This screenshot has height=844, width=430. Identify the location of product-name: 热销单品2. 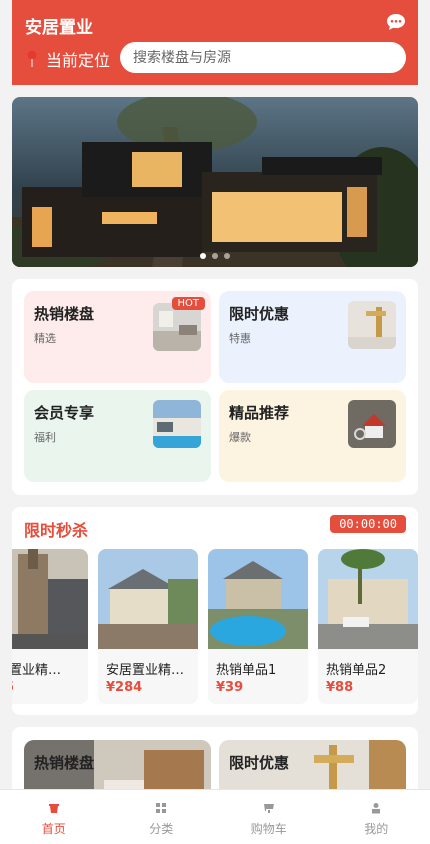
(356, 670).